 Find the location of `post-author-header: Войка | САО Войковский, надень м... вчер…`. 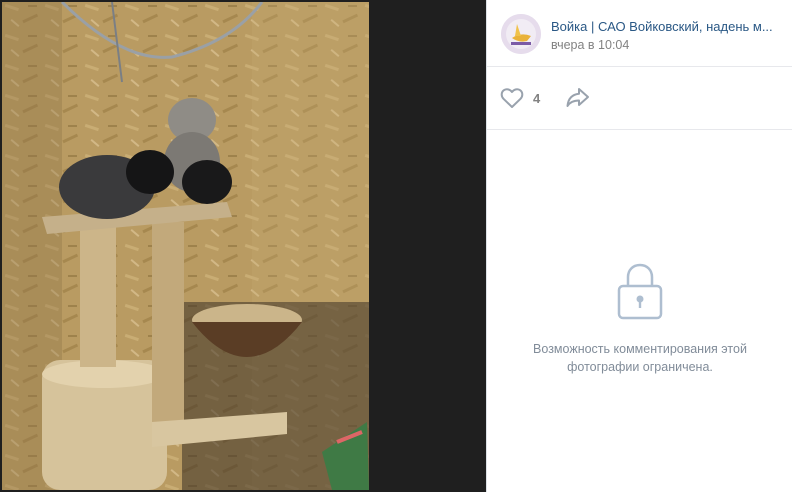

post-author-header: Войка | САО Войковский, надень м... вчер… is located at coordinates (639, 33).